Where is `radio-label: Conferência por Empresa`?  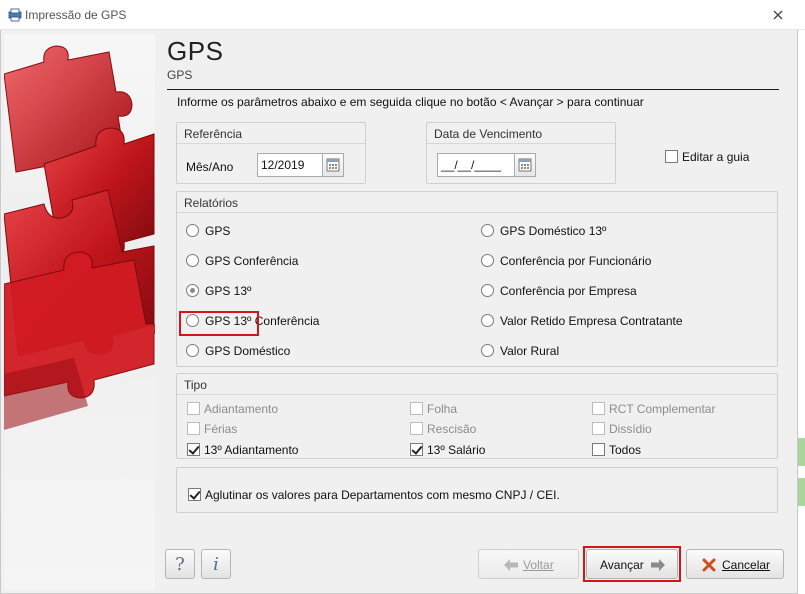
radio-label: Conferência por Empresa is located at coordinates (568, 291).